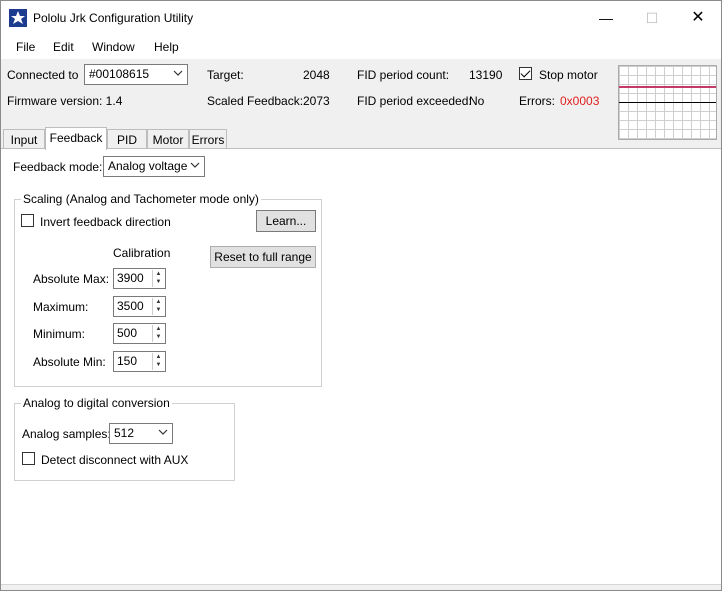  I want to click on tab-pid: PID, so click(127, 139).